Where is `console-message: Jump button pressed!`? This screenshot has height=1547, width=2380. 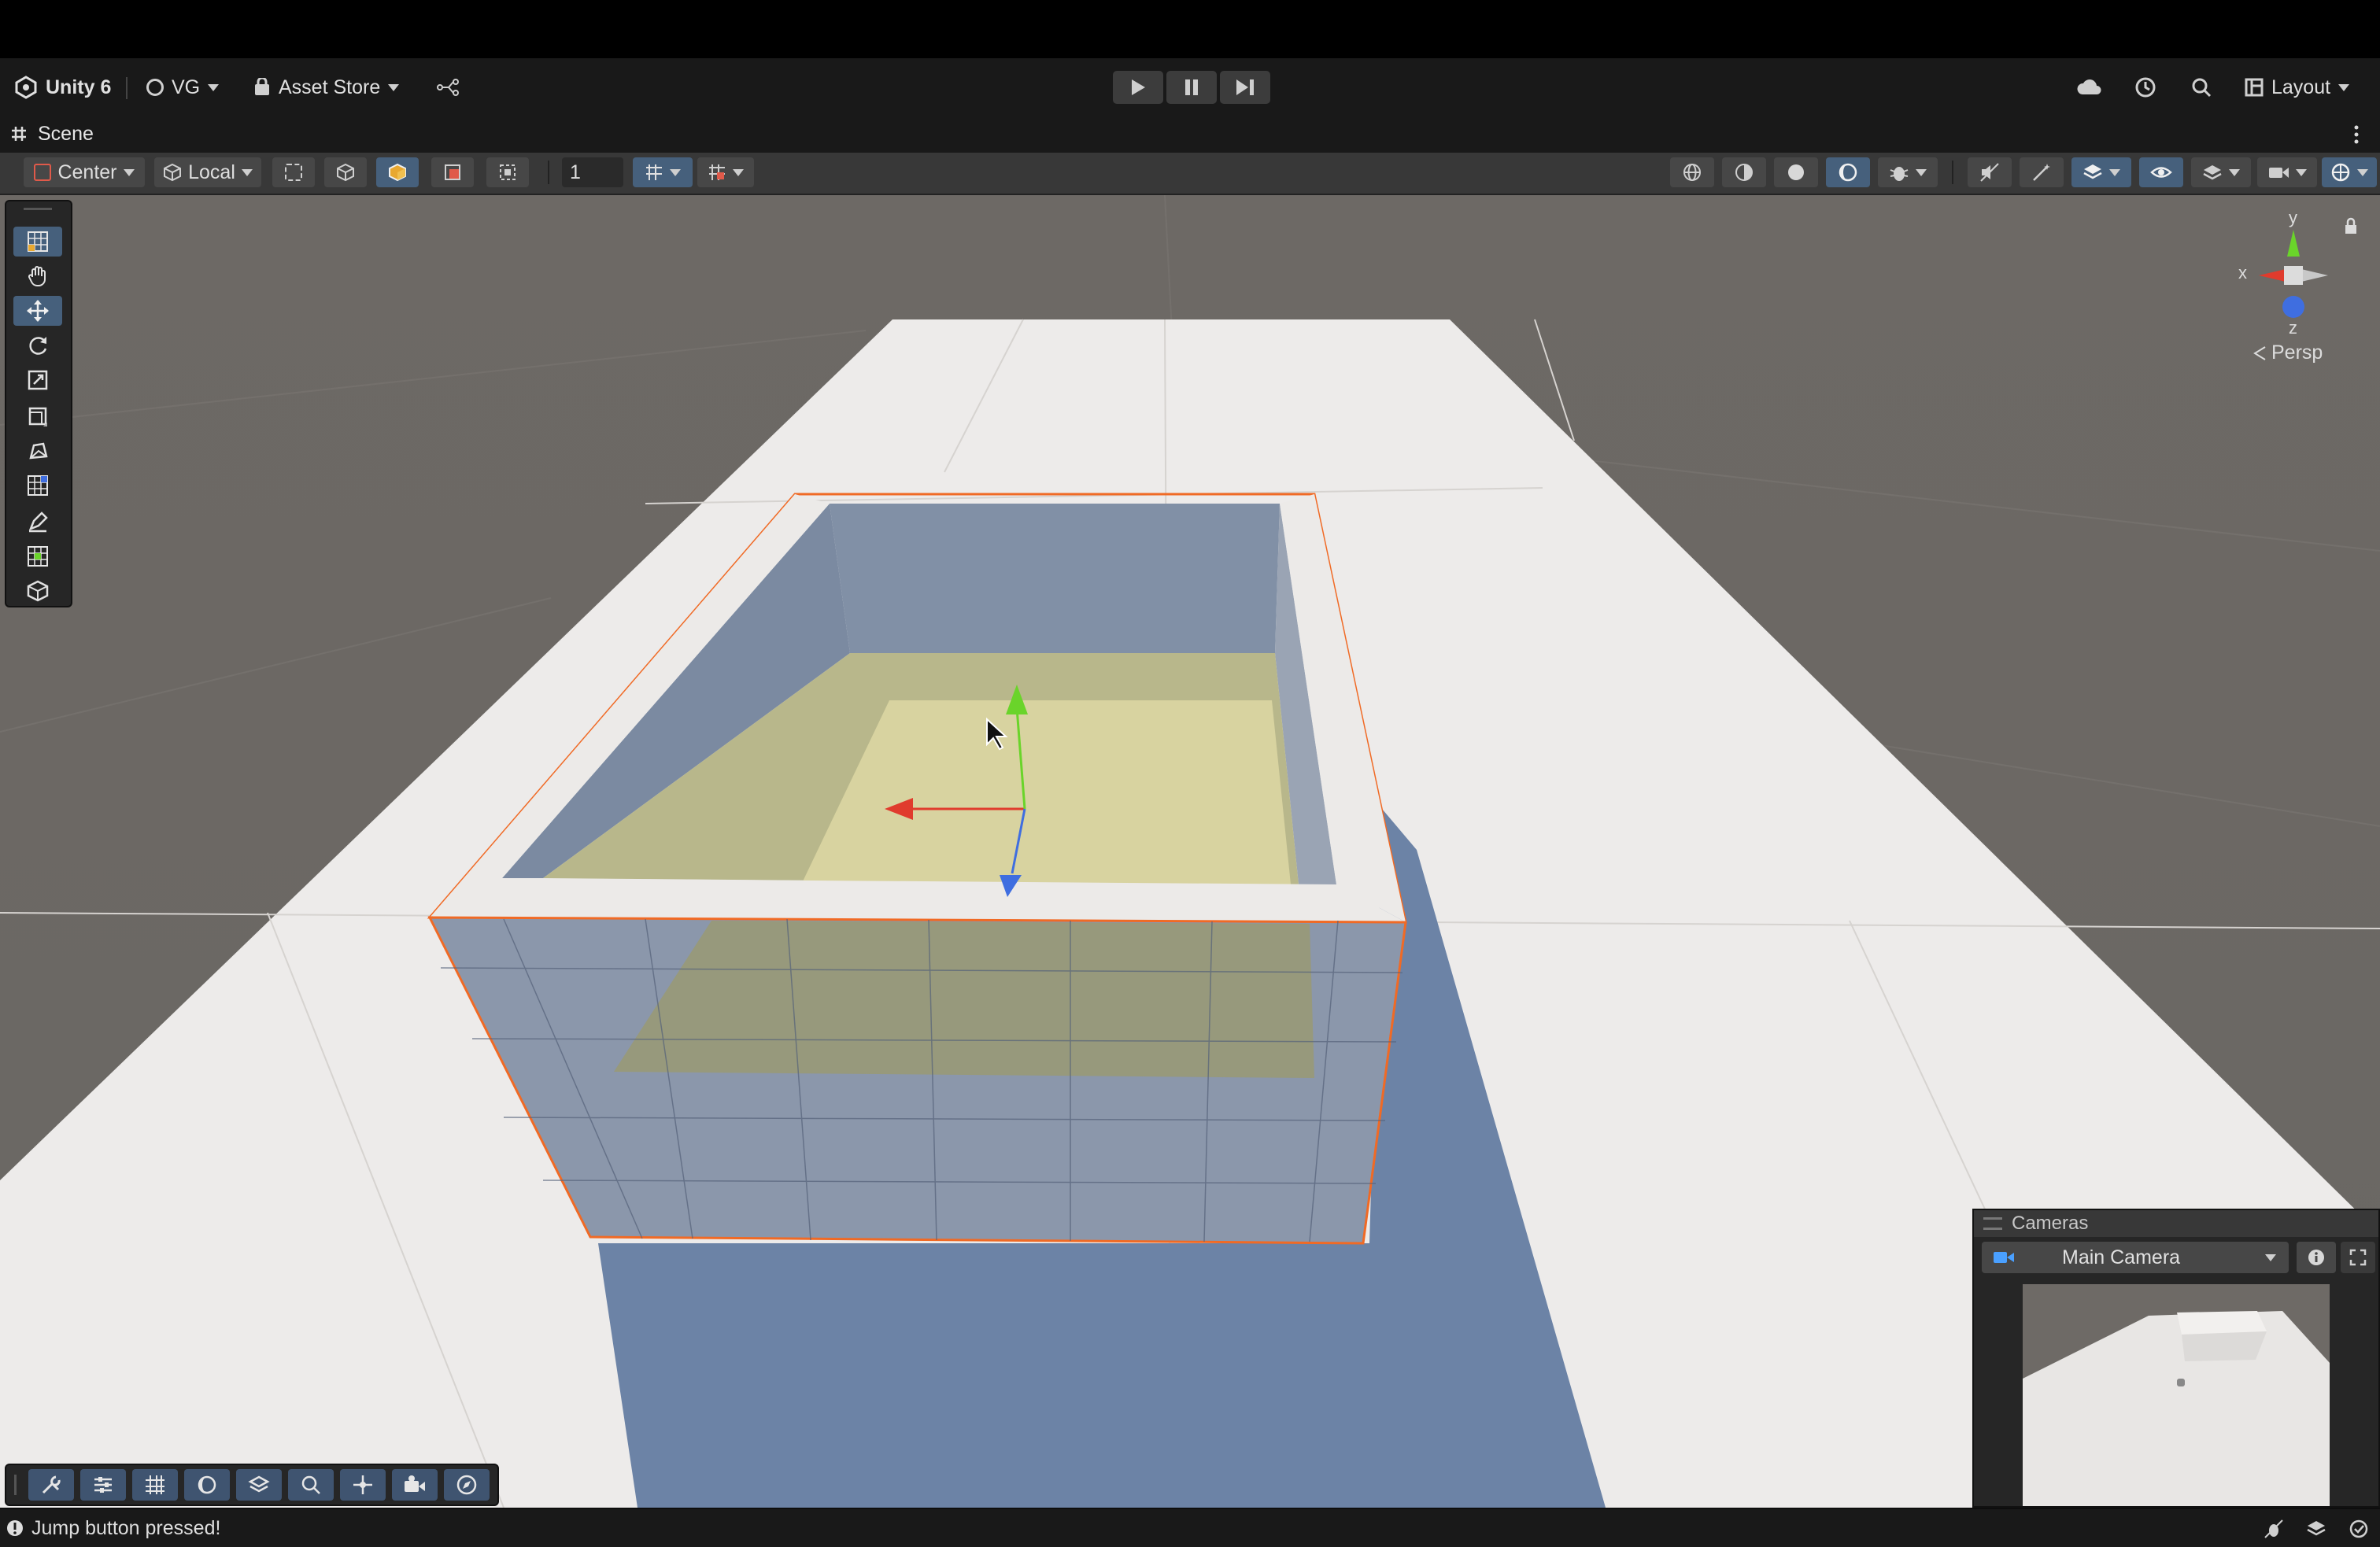
console-message: Jump button pressed! is located at coordinates (125, 1528).